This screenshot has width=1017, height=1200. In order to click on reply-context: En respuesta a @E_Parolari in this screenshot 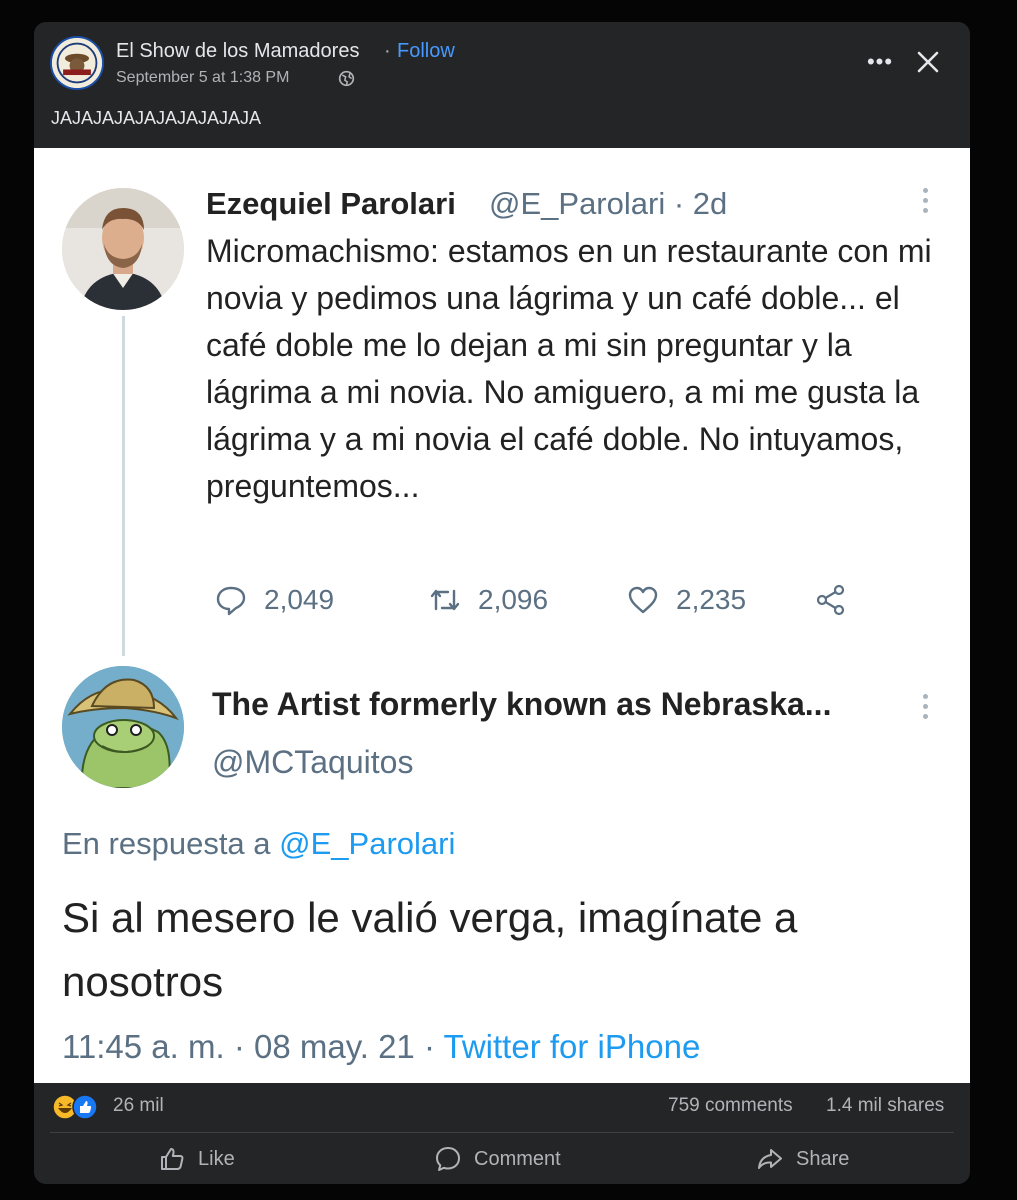, I will do `click(258, 844)`.